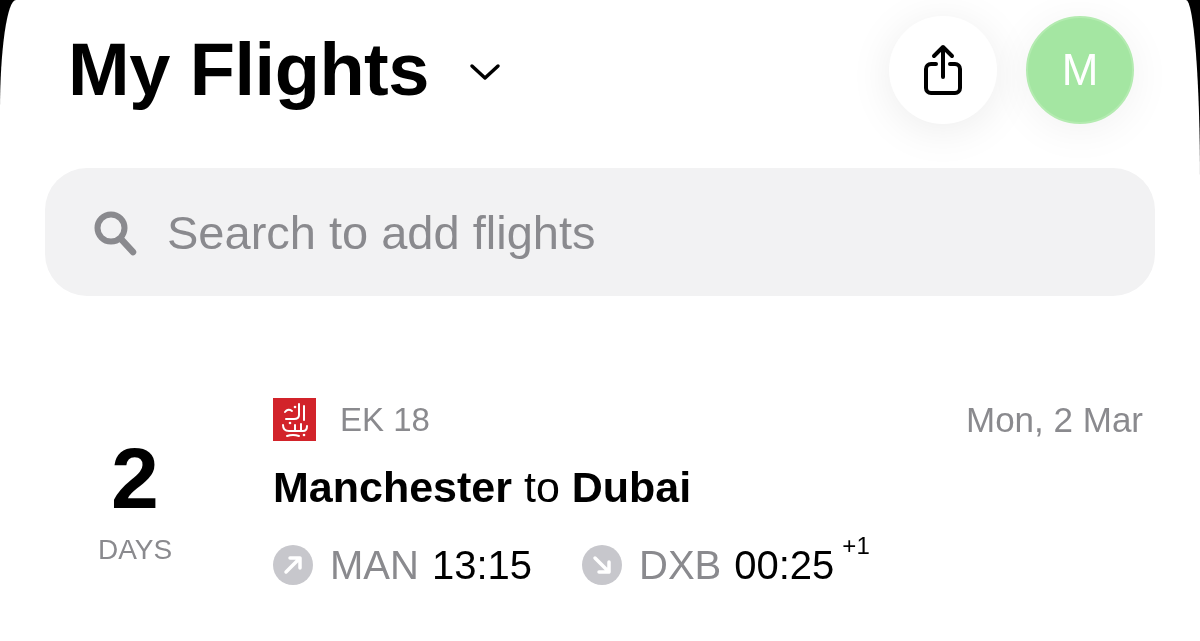 The height and width of the screenshot is (641, 1200). Describe the element at coordinates (1080, 70) in the screenshot. I see `avatar-button: M` at that location.